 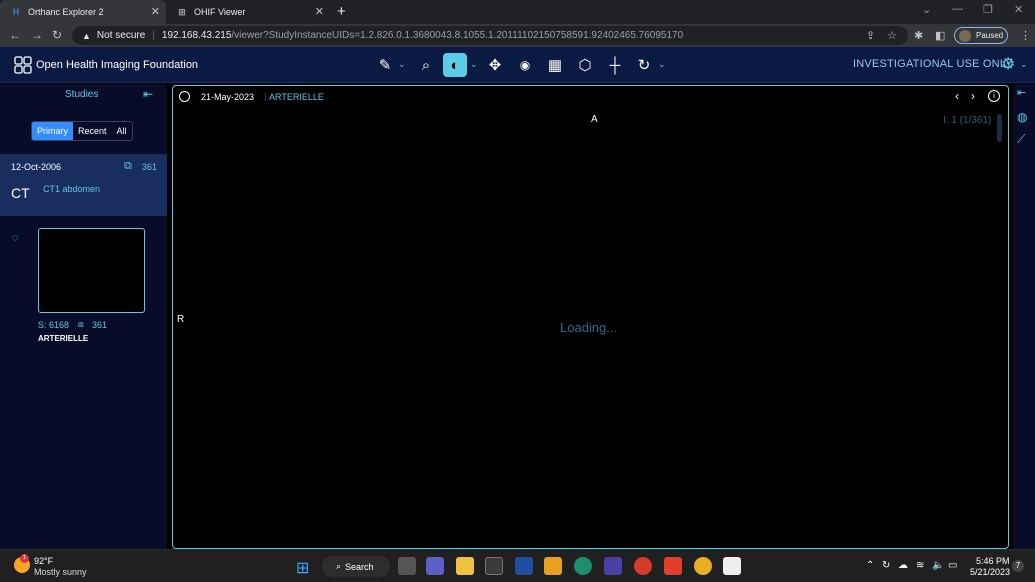 What do you see at coordinates (91, 270) in the screenshot?
I see `series-thumbnail` at bounding box center [91, 270].